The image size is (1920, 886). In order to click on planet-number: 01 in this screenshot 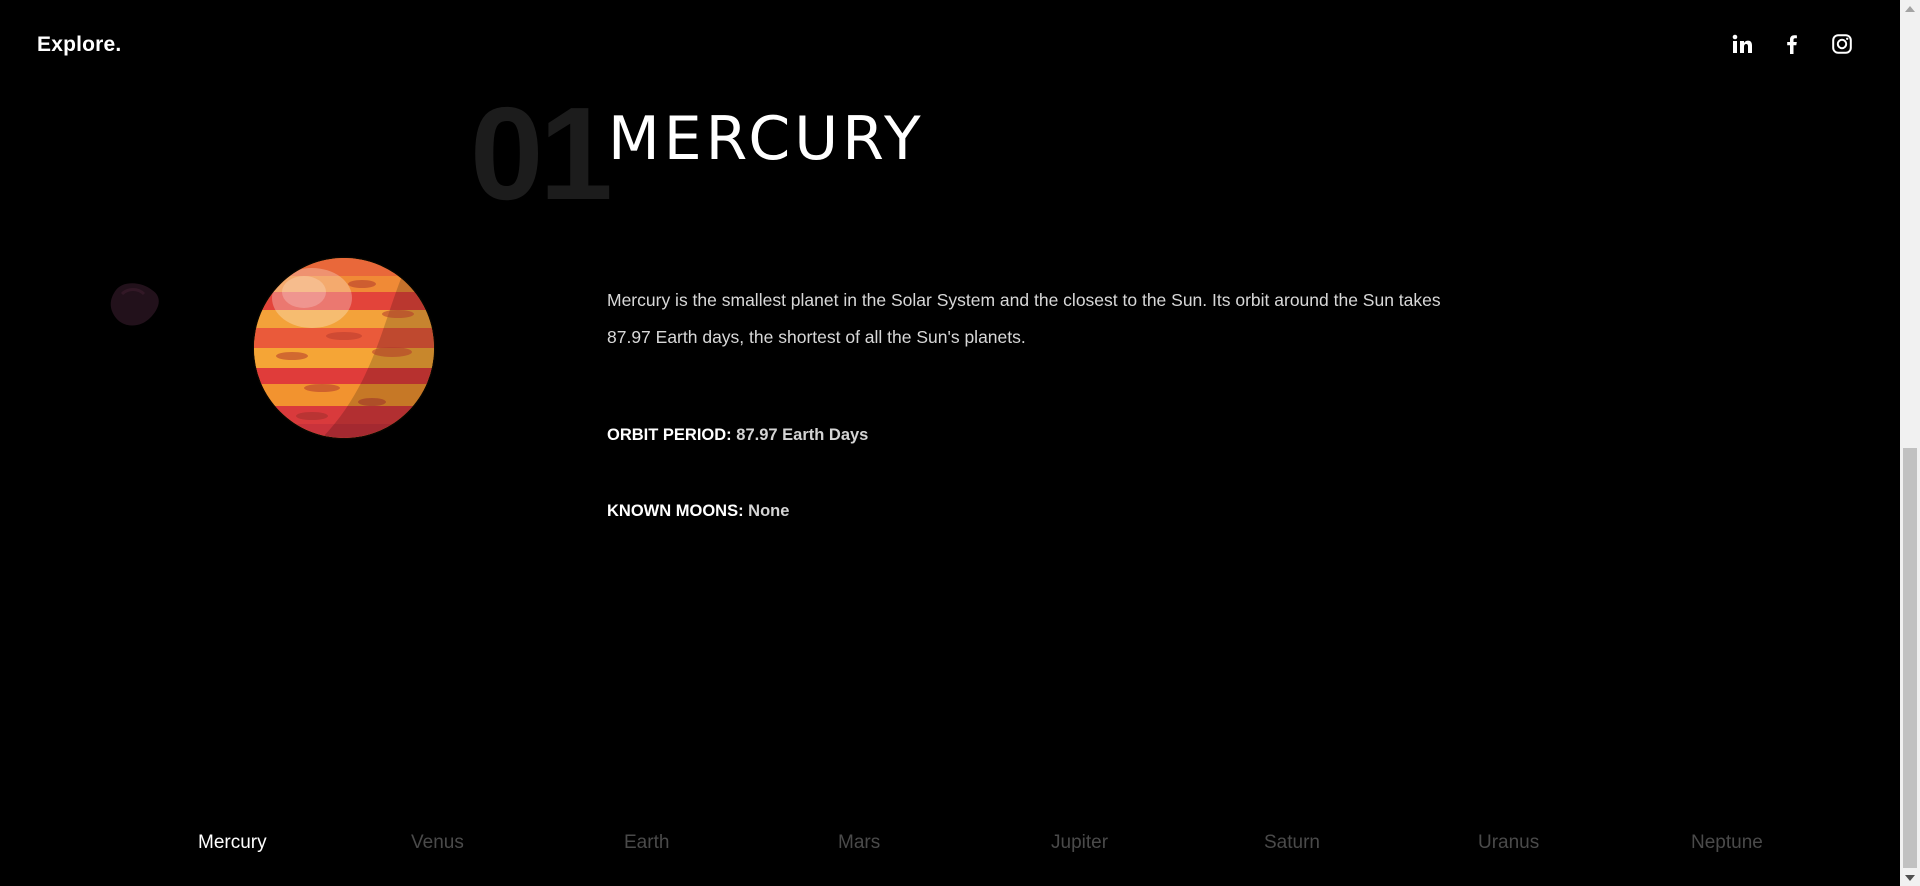, I will do `click(541, 153)`.